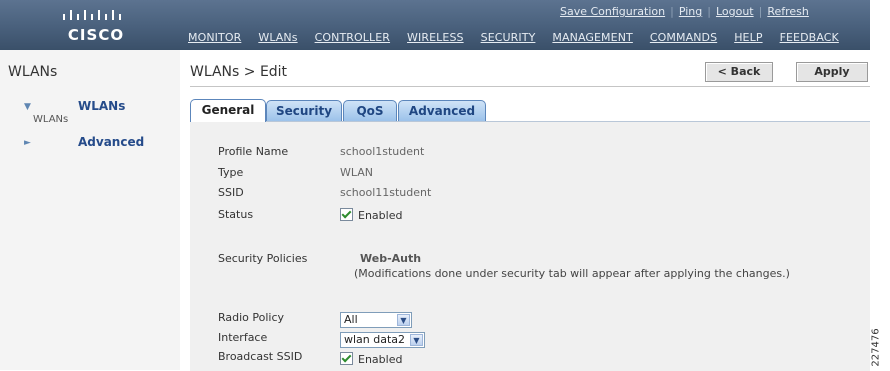 The height and width of the screenshot is (371, 890). What do you see at coordinates (435, 37) in the screenshot?
I see `menu-wireless: WIRELESS` at bounding box center [435, 37].